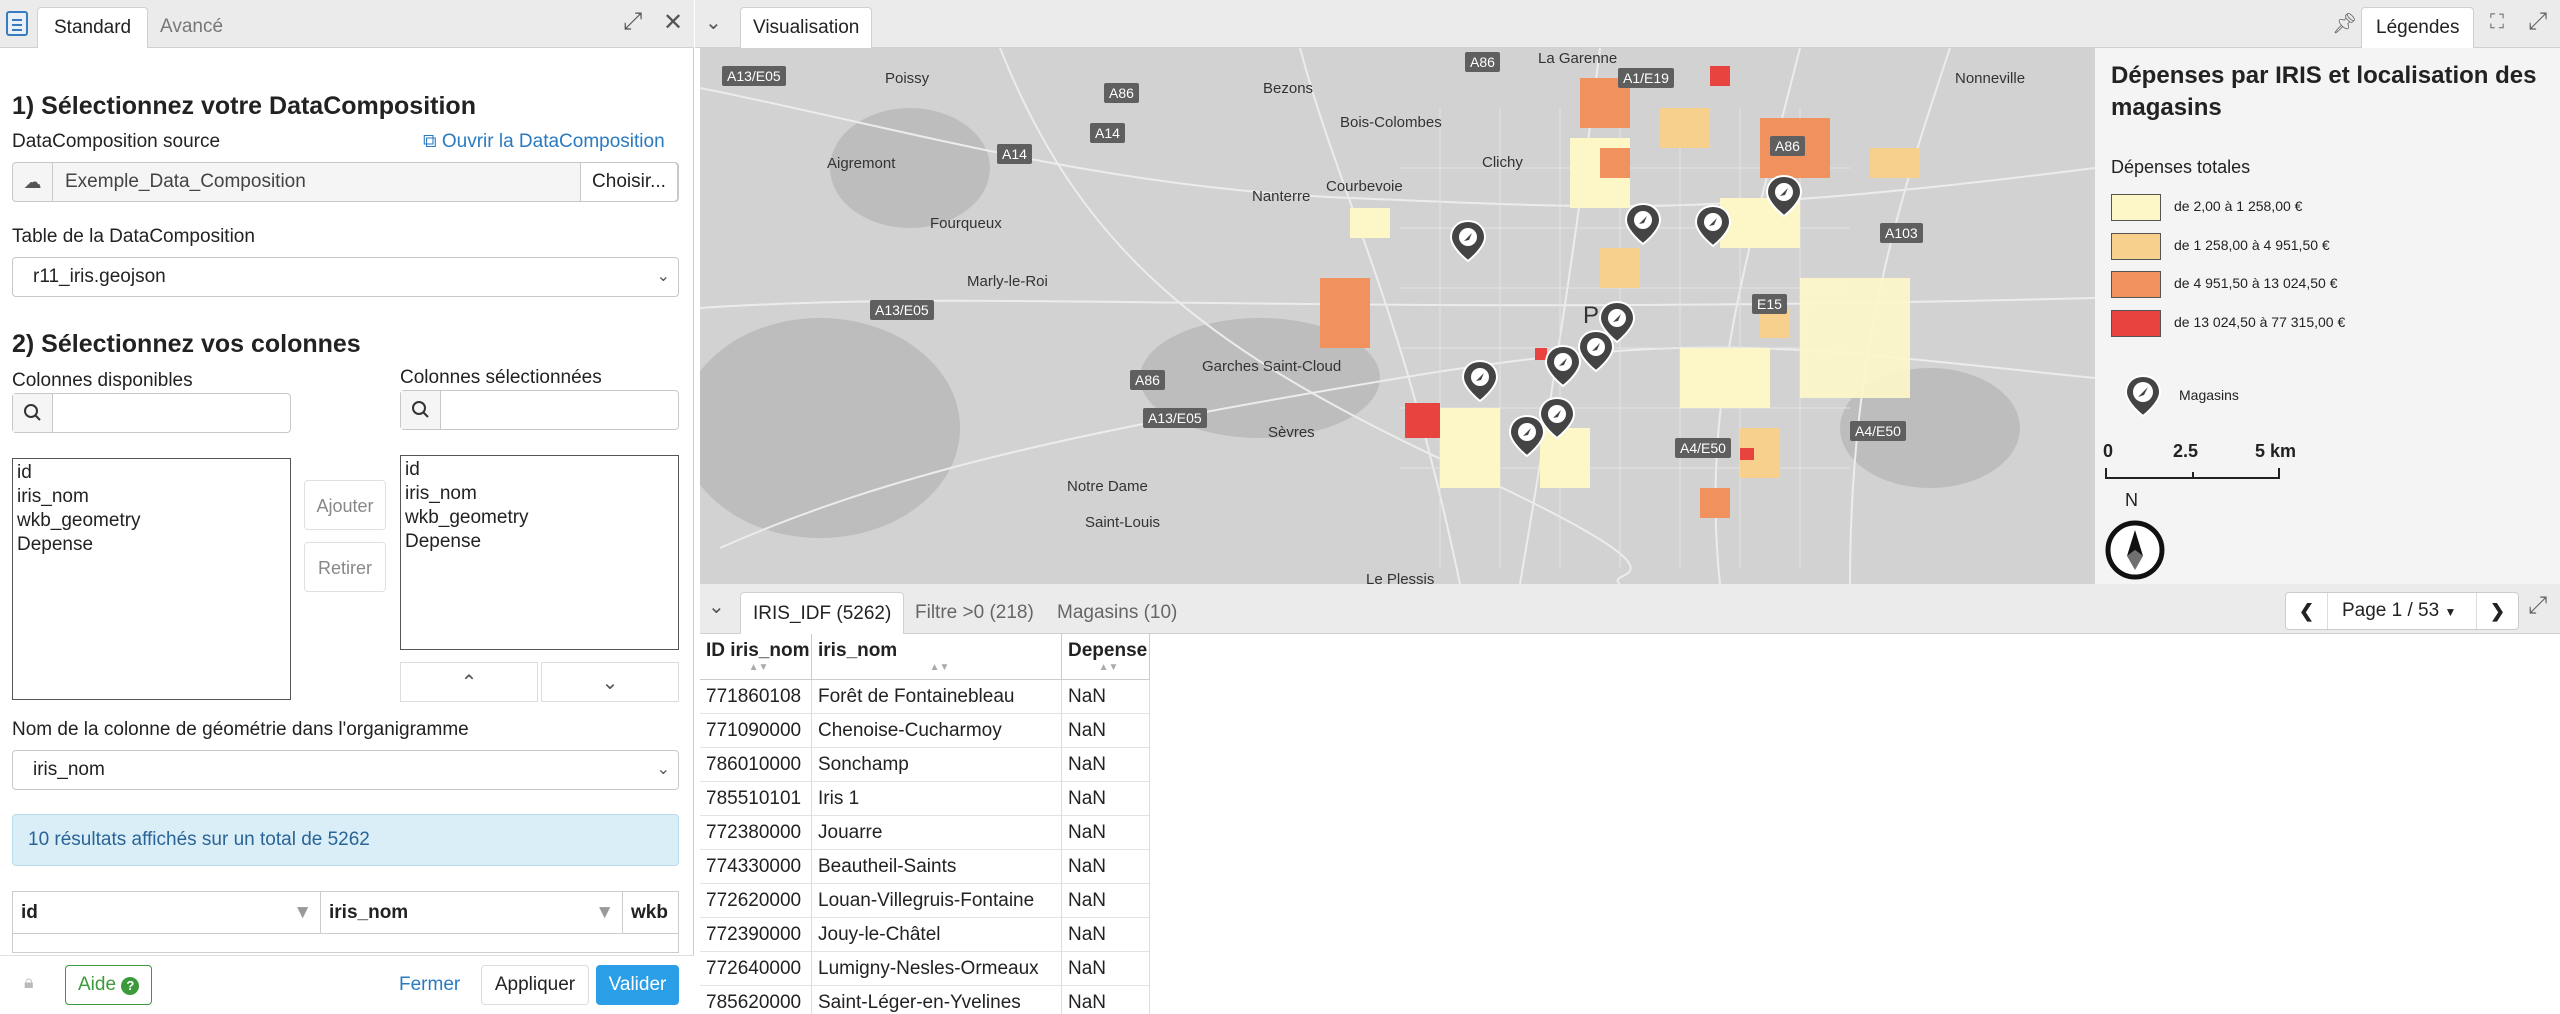 The height and width of the screenshot is (1014, 2560). What do you see at coordinates (937, 833) in the screenshot?
I see `table-cell: Jouarre` at bounding box center [937, 833].